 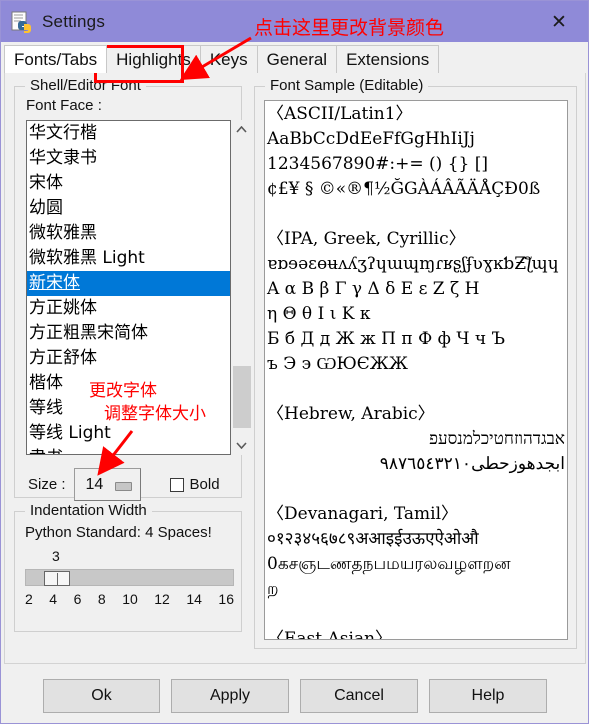 What do you see at coordinates (241, 445) in the screenshot?
I see `chevron-down-icon` at bounding box center [241, 445].